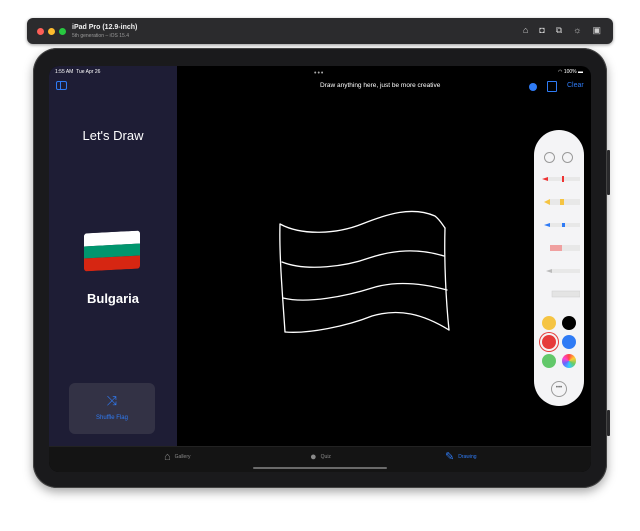 This screenshot has width=640, height=531. I want to click on undo-icon, so click(549, 157).